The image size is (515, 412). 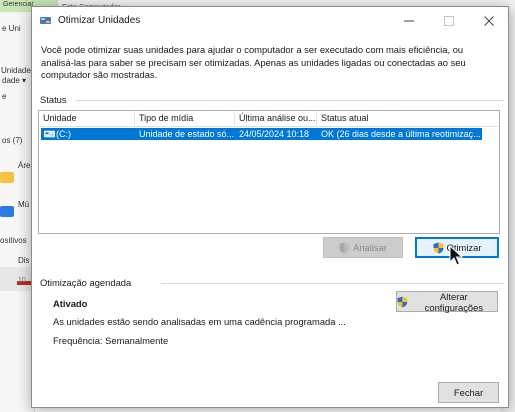 What do you see at coordinates (86, 282) in the screenshot?
I see `scheduled-section-label: Otimização agendada` at bounding box center [86, 282].